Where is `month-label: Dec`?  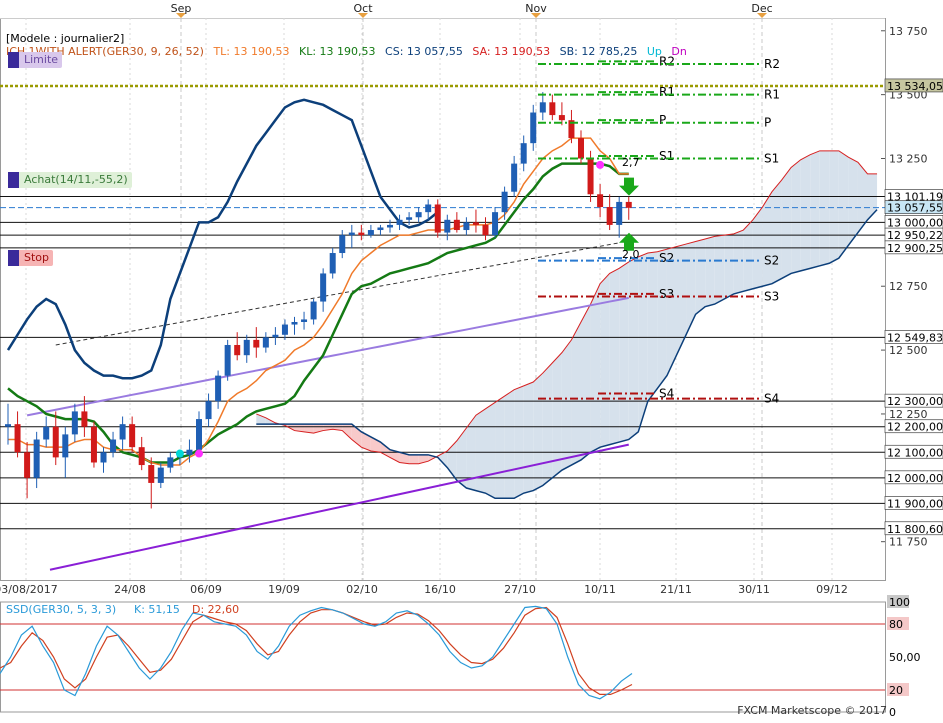 month-label: Dec is located at coordinates (761, 8).